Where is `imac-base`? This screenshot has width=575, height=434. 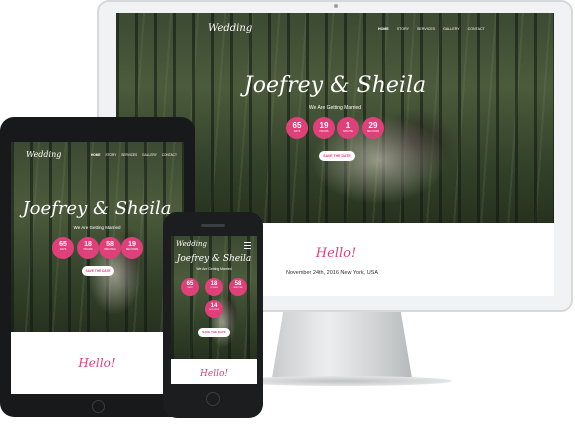
imac-base is located at coordinates (342, 381).